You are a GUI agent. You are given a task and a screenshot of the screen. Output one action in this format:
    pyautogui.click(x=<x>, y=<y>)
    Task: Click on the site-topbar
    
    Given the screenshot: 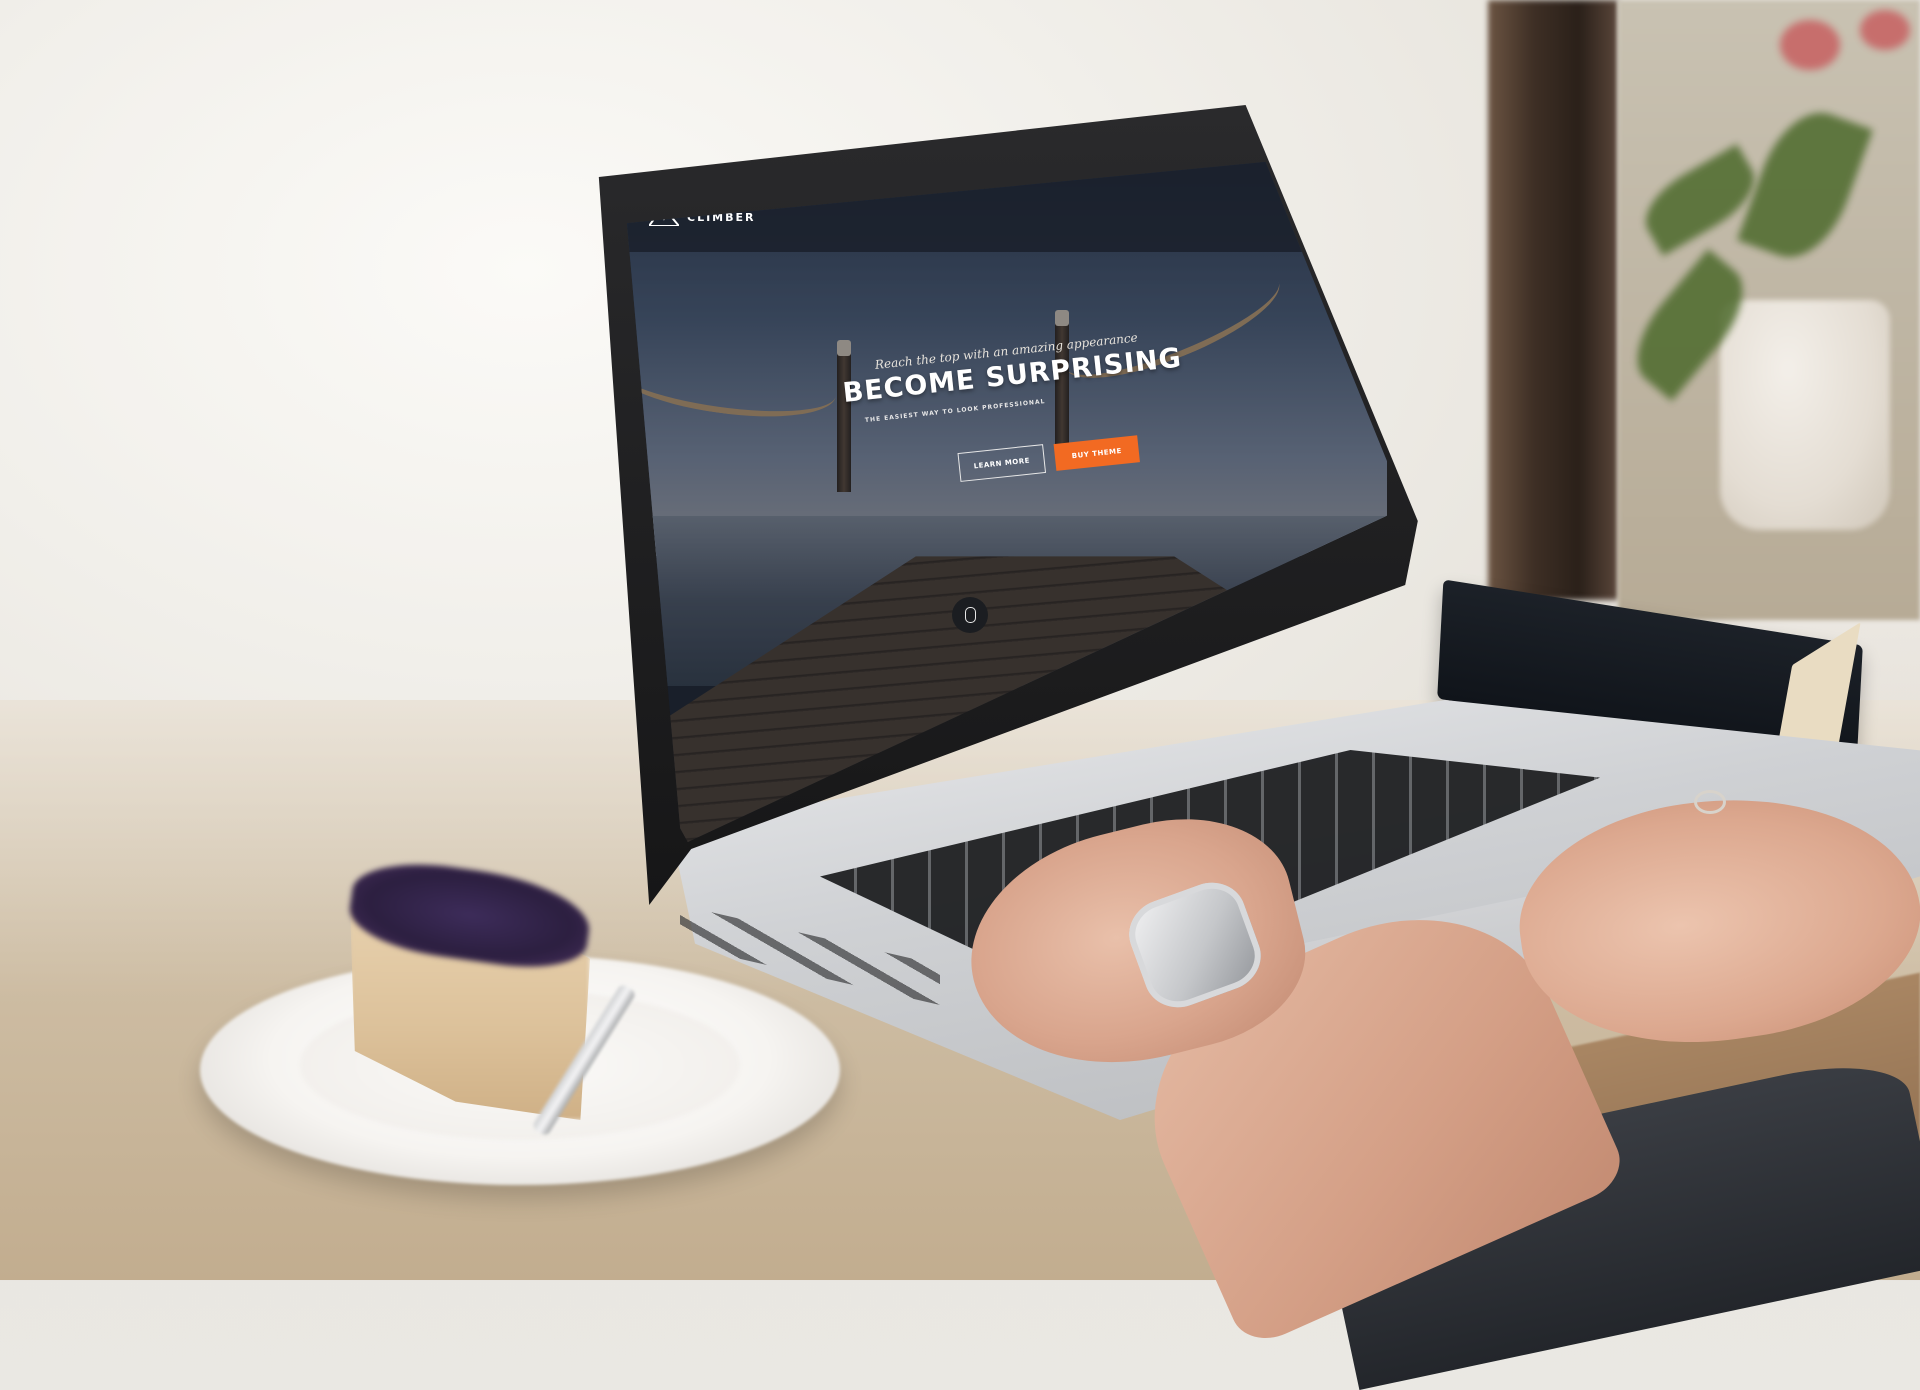 What is the action you would take?
    pyautogui.click(x=1007, y=207)
    